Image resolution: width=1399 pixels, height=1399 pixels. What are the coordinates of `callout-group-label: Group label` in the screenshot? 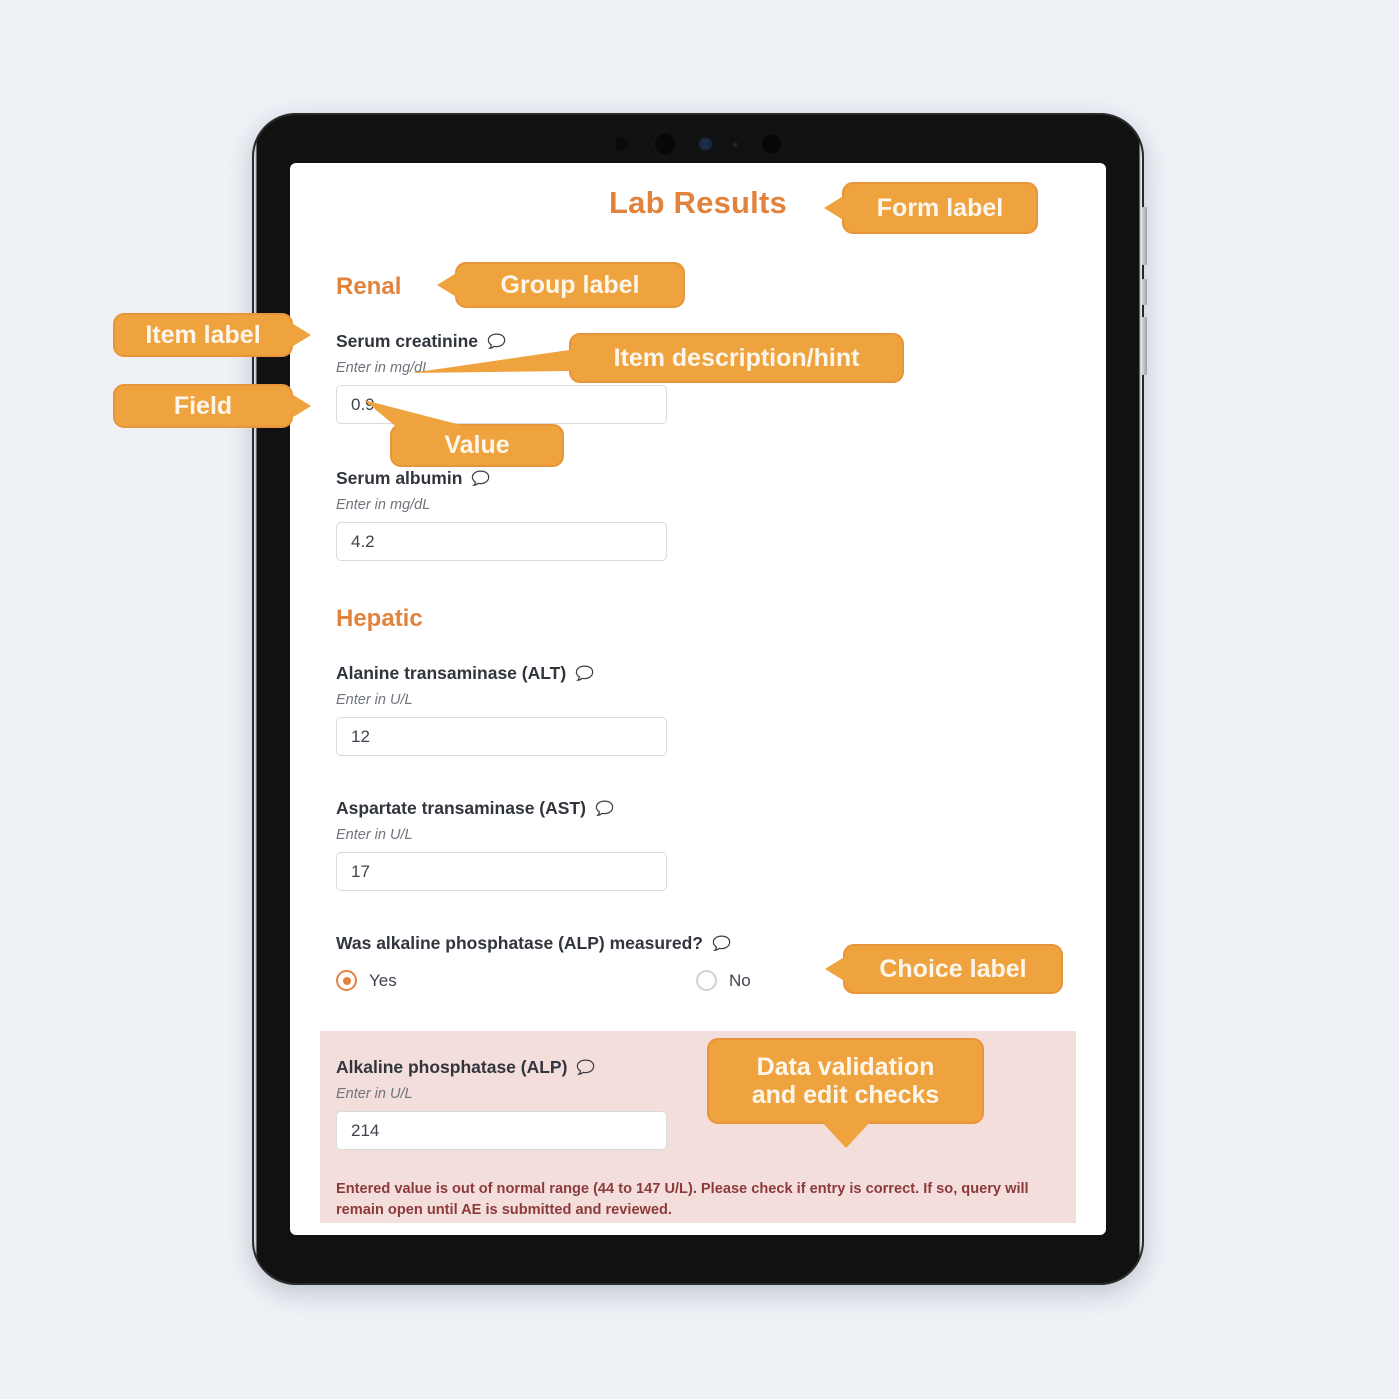 It's located at (561, 285).